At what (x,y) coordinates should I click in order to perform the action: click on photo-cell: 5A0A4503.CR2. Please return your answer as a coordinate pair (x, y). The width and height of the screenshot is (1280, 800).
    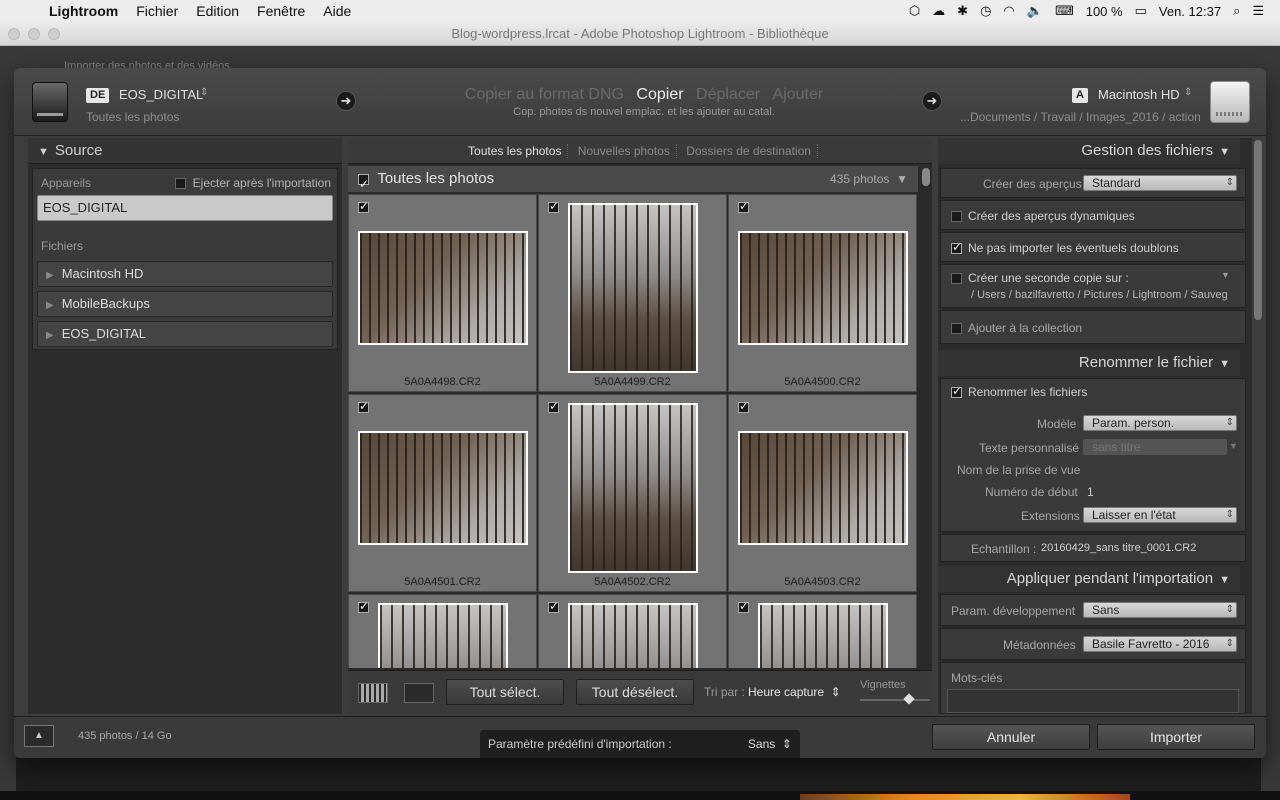
    Looking at the image, I should click on (822, 493).